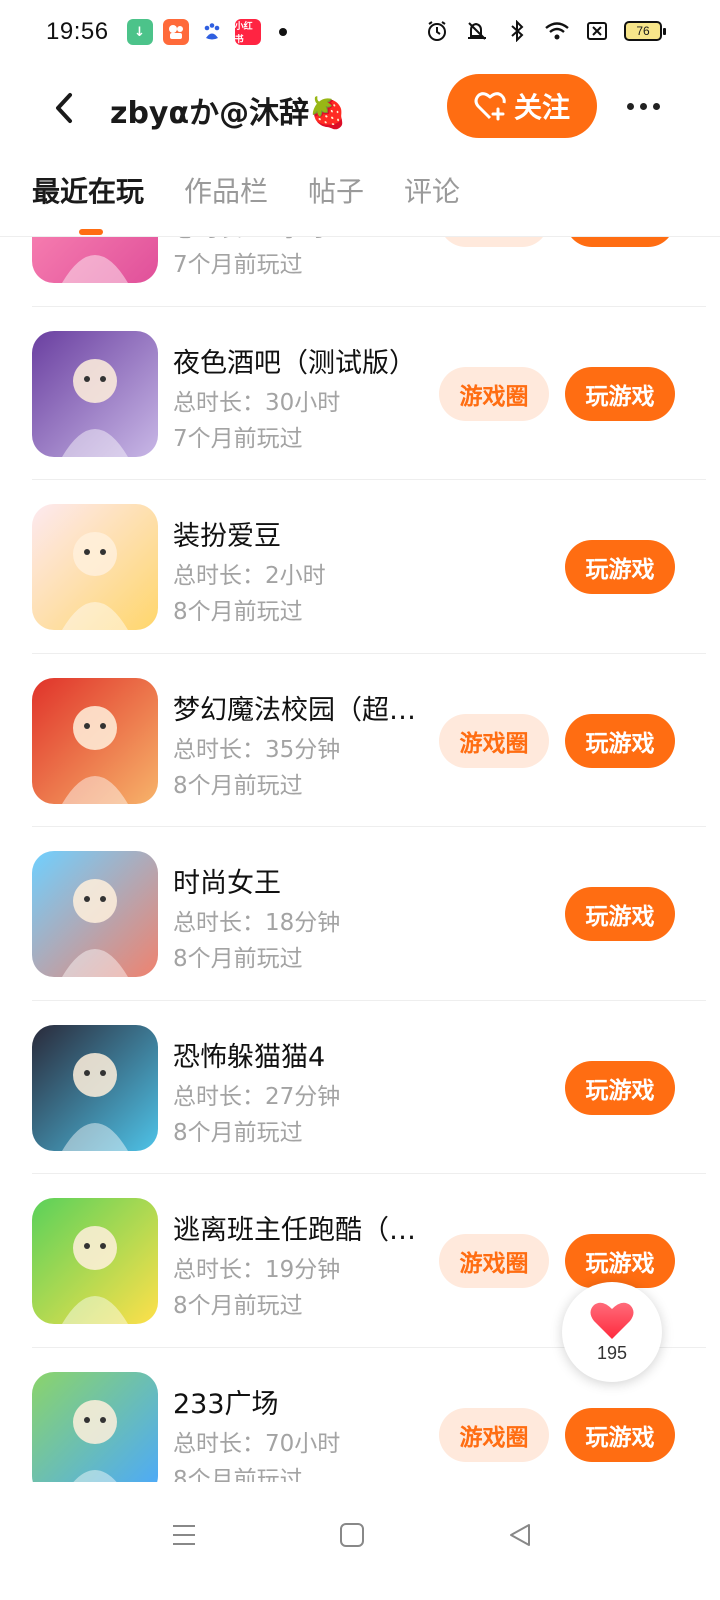 This screenshot has height=1600, width=720. I want to click on tab-comments: 评论, so click(432, 192).